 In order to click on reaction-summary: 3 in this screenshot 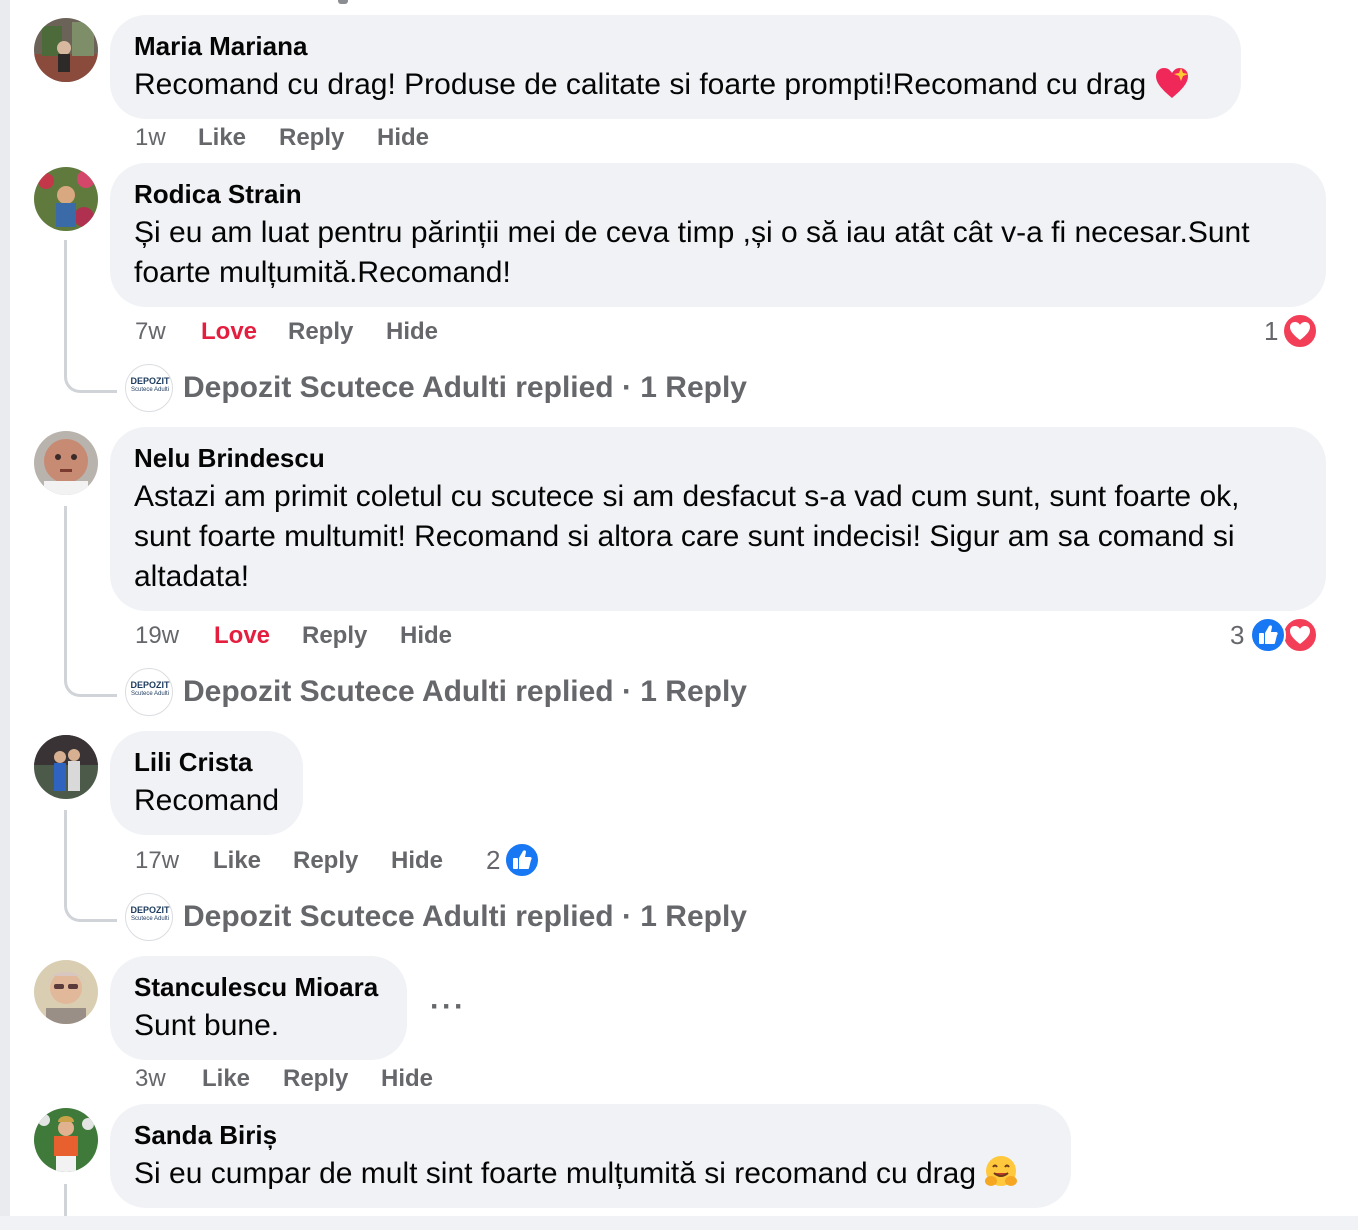, I will do `click(1275, 635)`.